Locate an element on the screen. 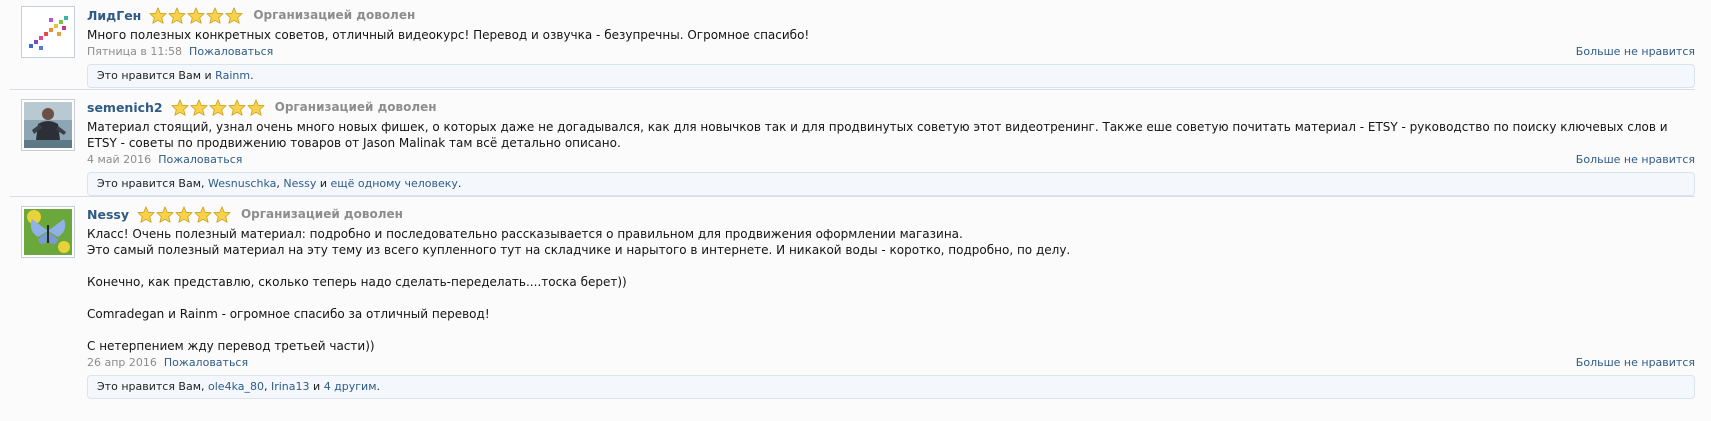  username-link: Nessy is located at coordinates (108, 214).